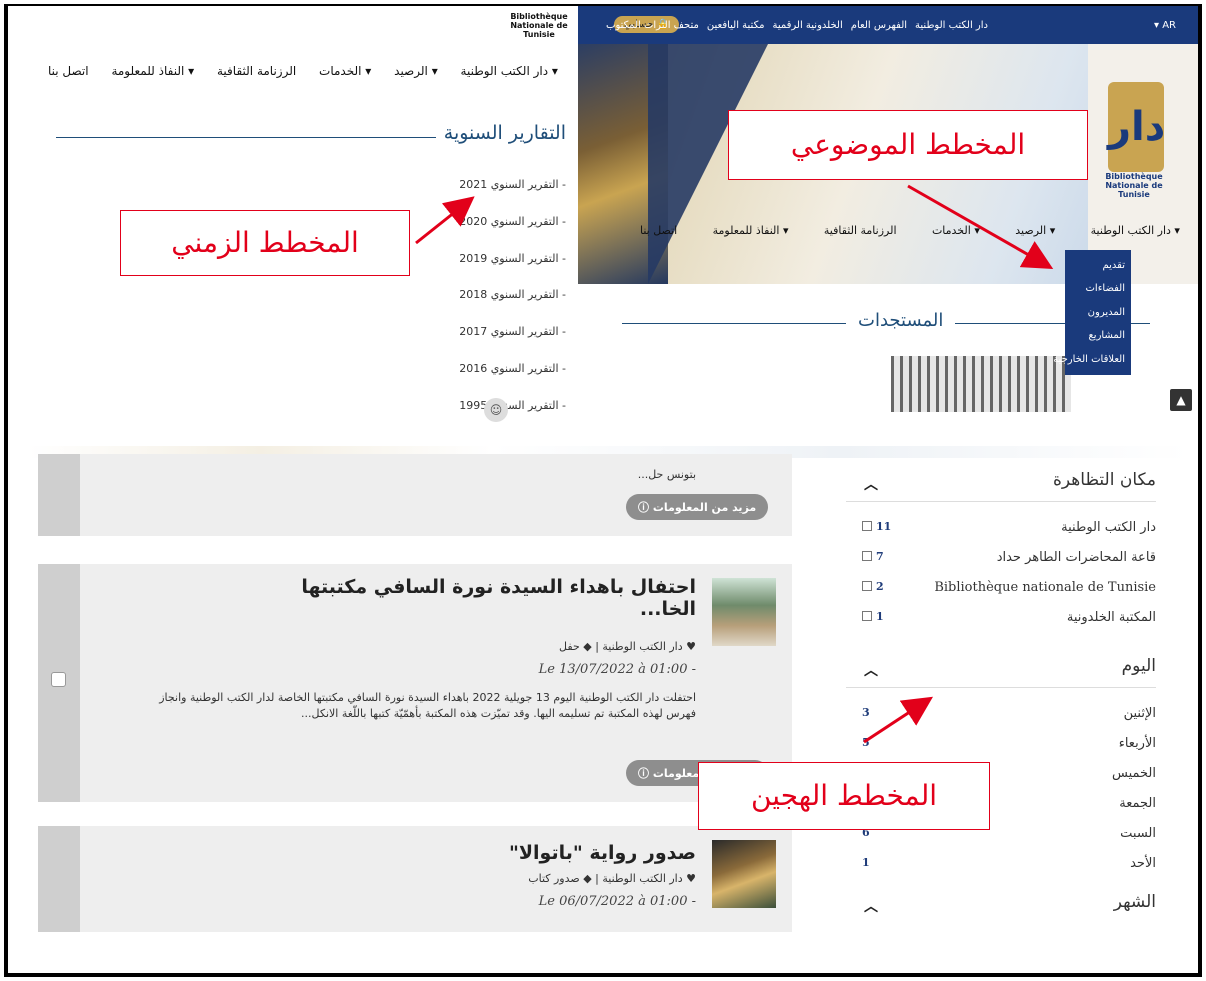 The image size is (1206, 981). What do you see at coordinates (1137, 803) in the screenshot?
I see `facet-option-label: الجمعة` at bounding box center [1137, 803].